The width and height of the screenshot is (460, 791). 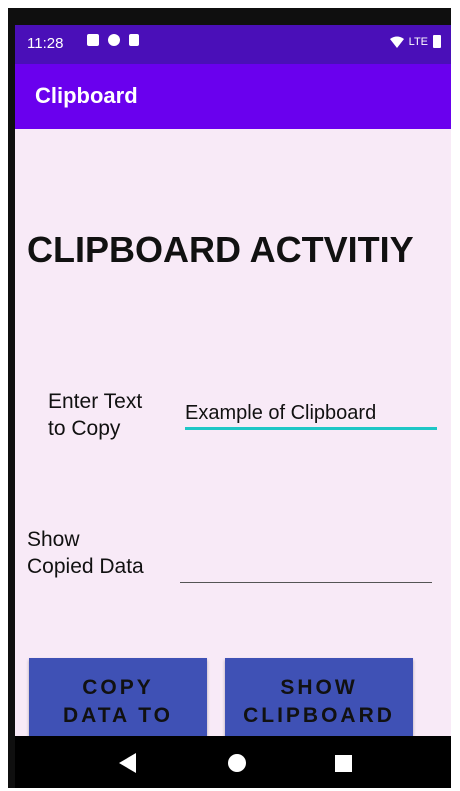 What do you see at coordinates (233, 96) in the screenshot?
I see `app-bar: Clipboard` at bounding box center [233, 96].